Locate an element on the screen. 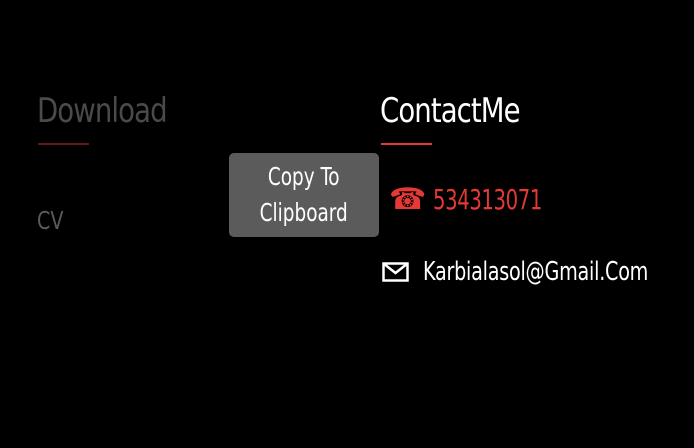 This screenshot has height=448, width=694. tooltip-line-1: Copy To is located at coordinates (304, 176).